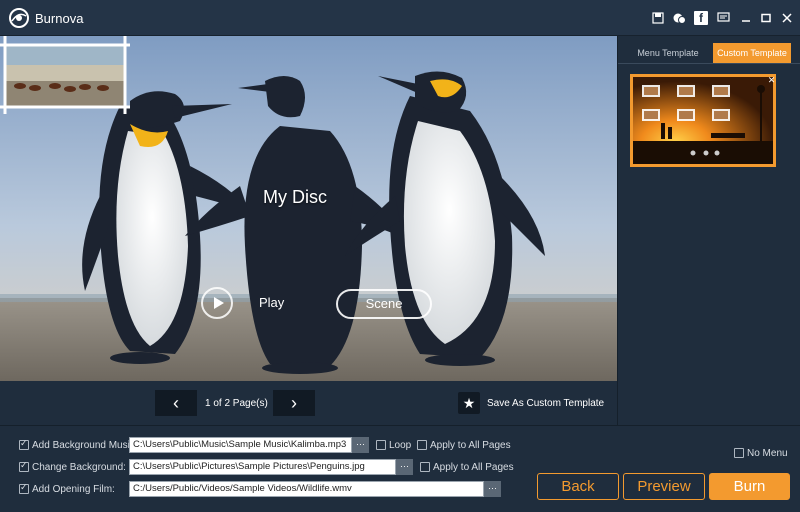 This screenshot has height=512, width=800. What do you see at coordinates (79, 467) in the screenshot?
I see `change-background-label: Change Background:` at bounding box center [79, 467].